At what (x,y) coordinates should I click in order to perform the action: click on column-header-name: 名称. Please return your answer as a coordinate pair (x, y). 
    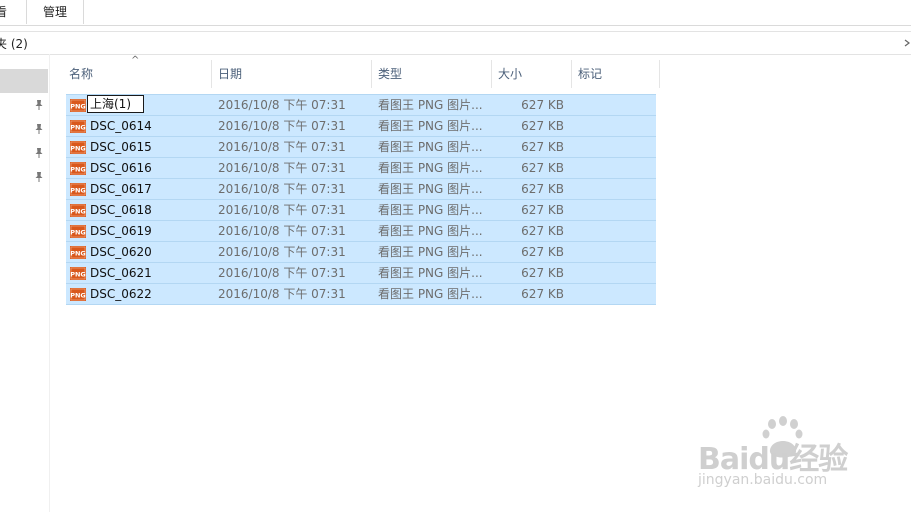
    Looking at the image, I should click on (81, 74).